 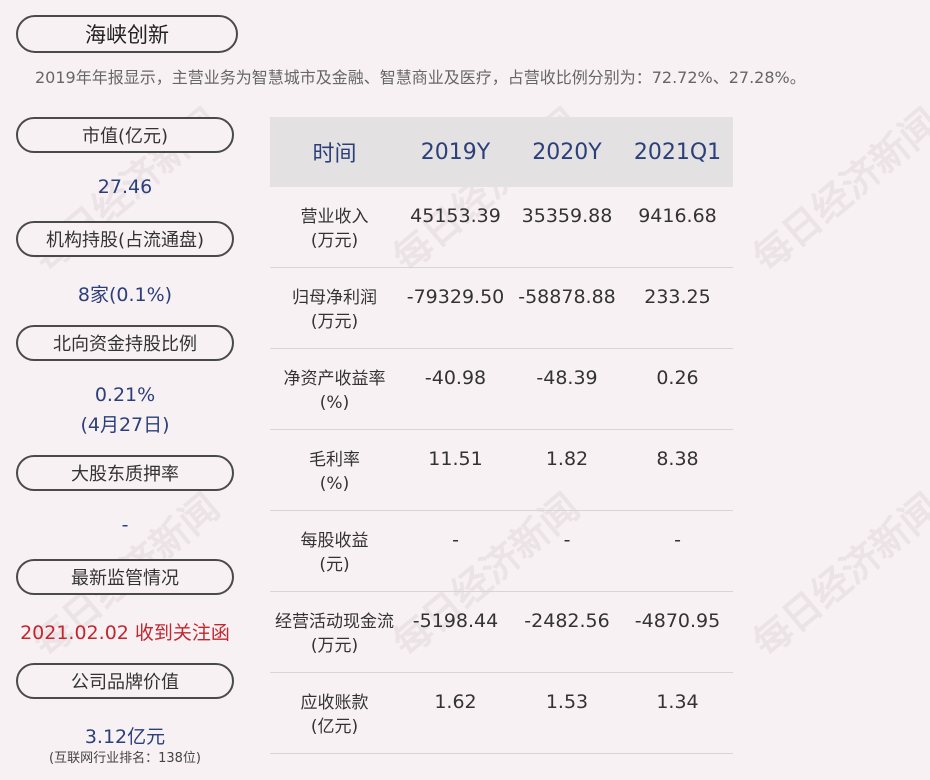 What do you see at coordinates (125, 473) in the screenshot?
I see `pledge-label: 大股东质押率` at bounding box center [125, 473].